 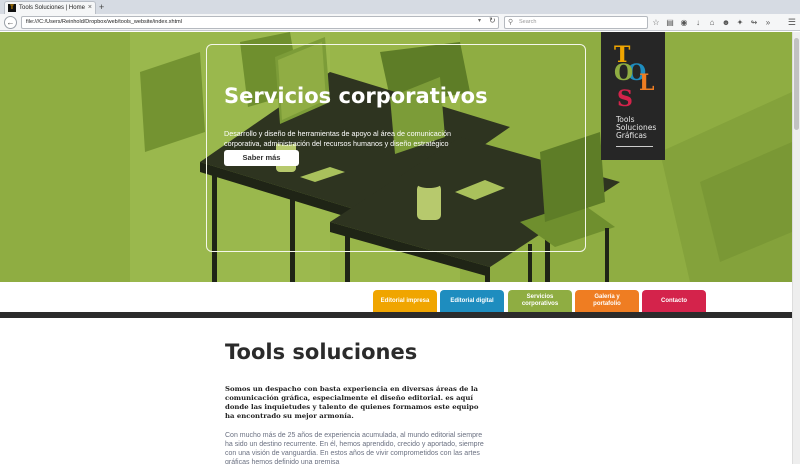 What do you see at coordinates (90, 8) in the screenshot?
I see `tab-close-icon: ×` at bounding box center [90, 8].